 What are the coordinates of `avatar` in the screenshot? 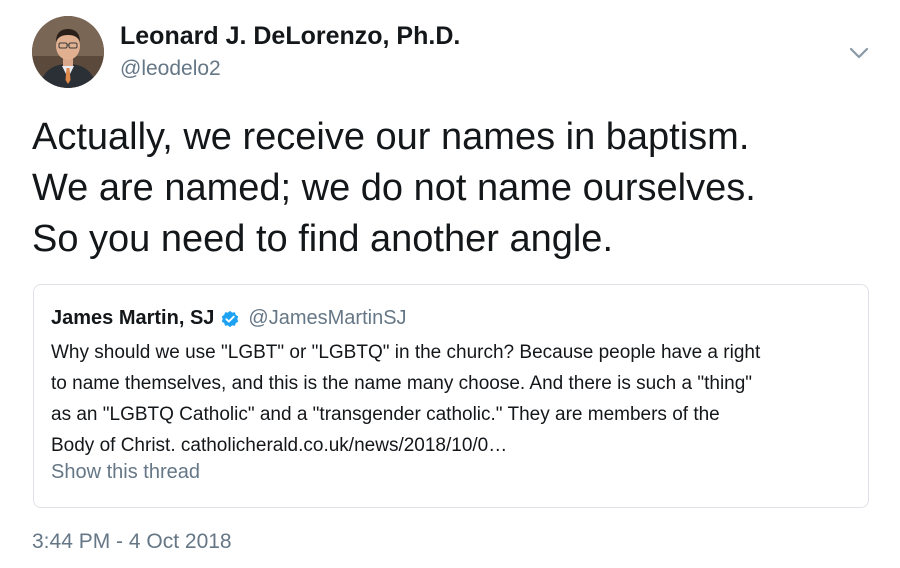 It's located at (68, 52).